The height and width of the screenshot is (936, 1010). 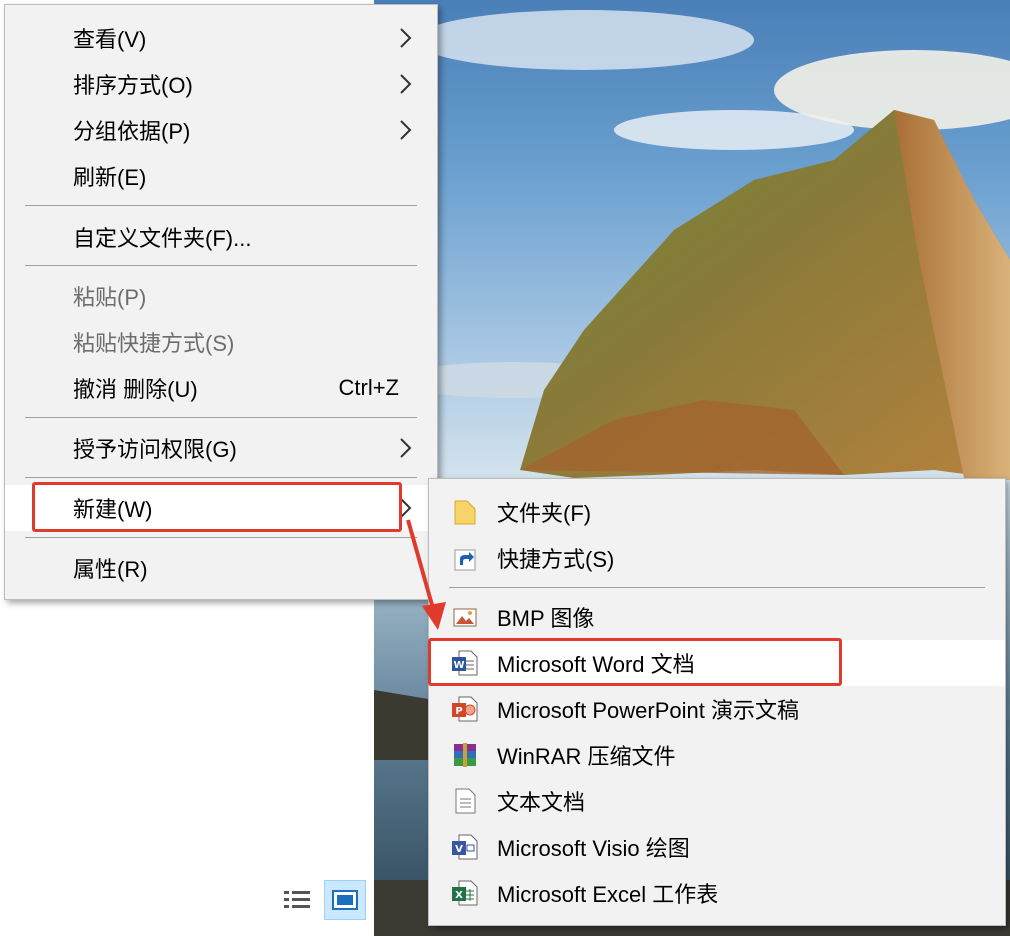 What do you see at coordinates (426, 574) in the screenshot?
I see `annotation-arrow-icon` at bounding box center [426, 574].